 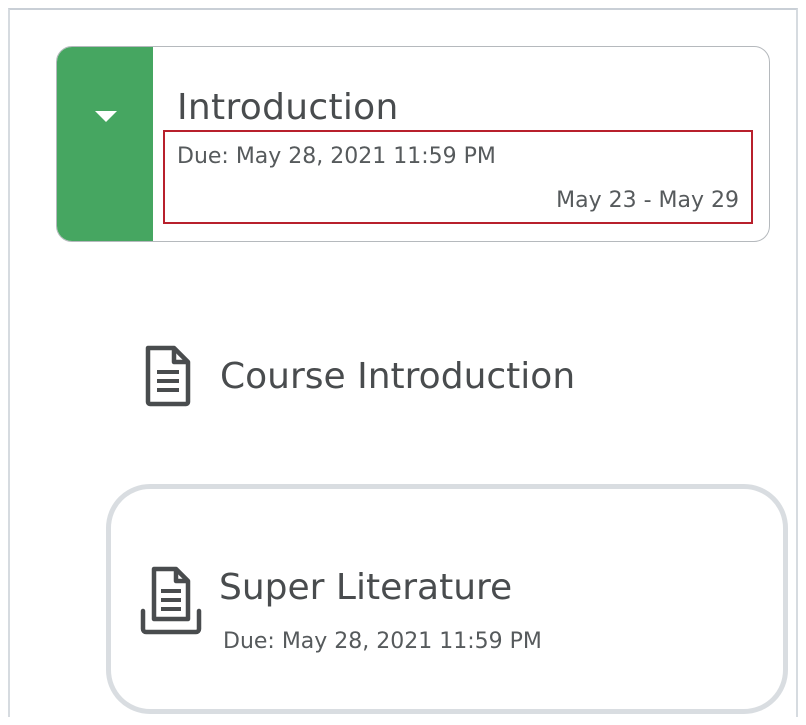 What do you see at coordinates (105, 144) in the screenshot?
I see `module-expand-toggle` at bounding box center [105, 144].